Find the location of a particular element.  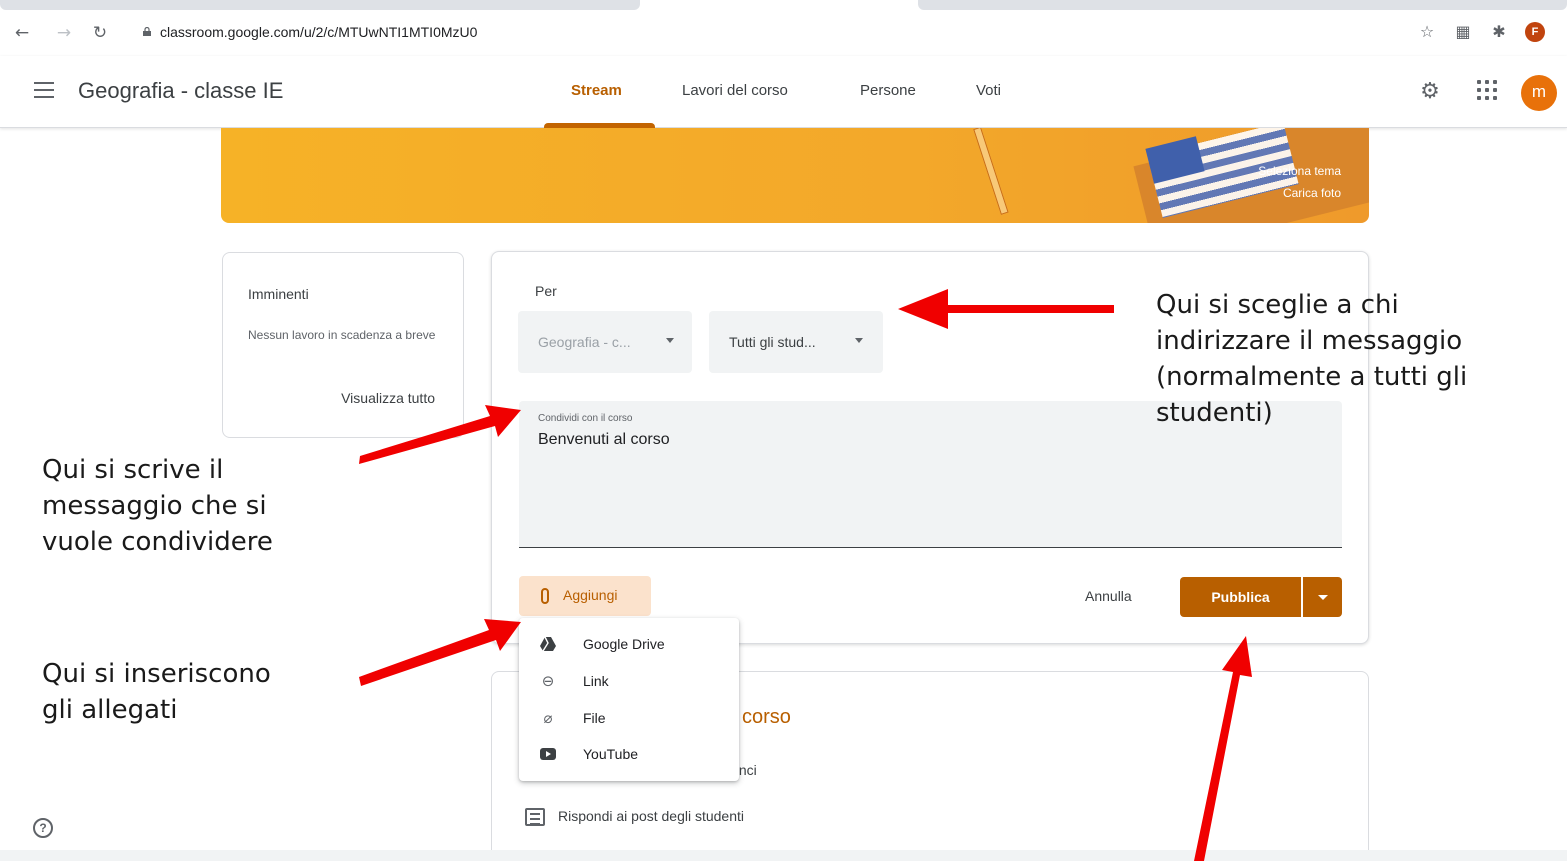

arrow-recipients is located at coordinates (1006, 309).